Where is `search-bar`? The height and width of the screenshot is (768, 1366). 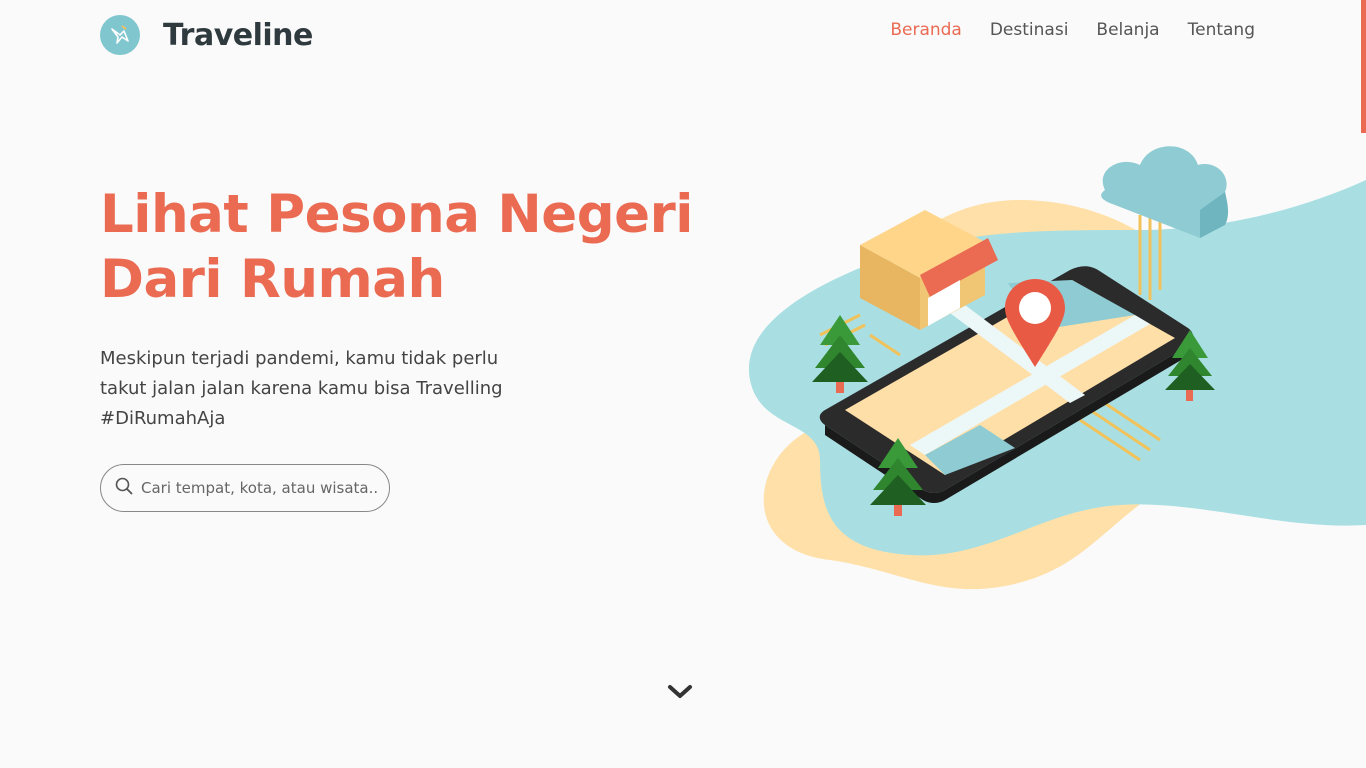
search-bar is located at coordinates (245, 488).